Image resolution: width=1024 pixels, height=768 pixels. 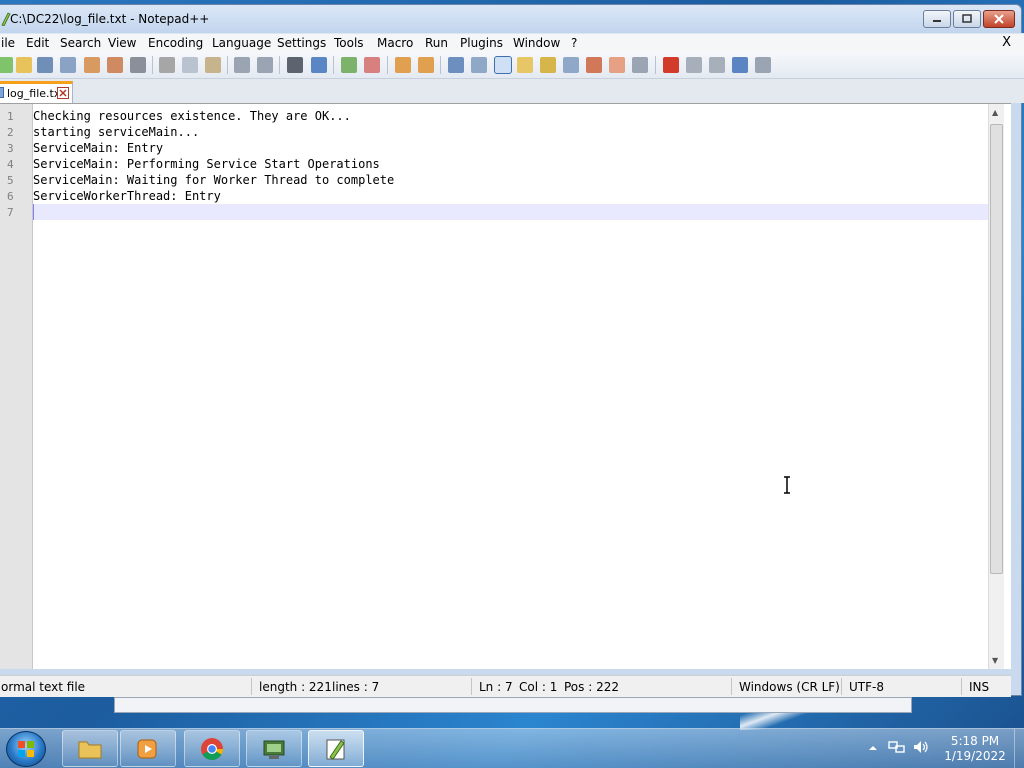 I want to click on line-number-gutter: 1 2 3 4 5 6 7, so click(x=16, y=386).